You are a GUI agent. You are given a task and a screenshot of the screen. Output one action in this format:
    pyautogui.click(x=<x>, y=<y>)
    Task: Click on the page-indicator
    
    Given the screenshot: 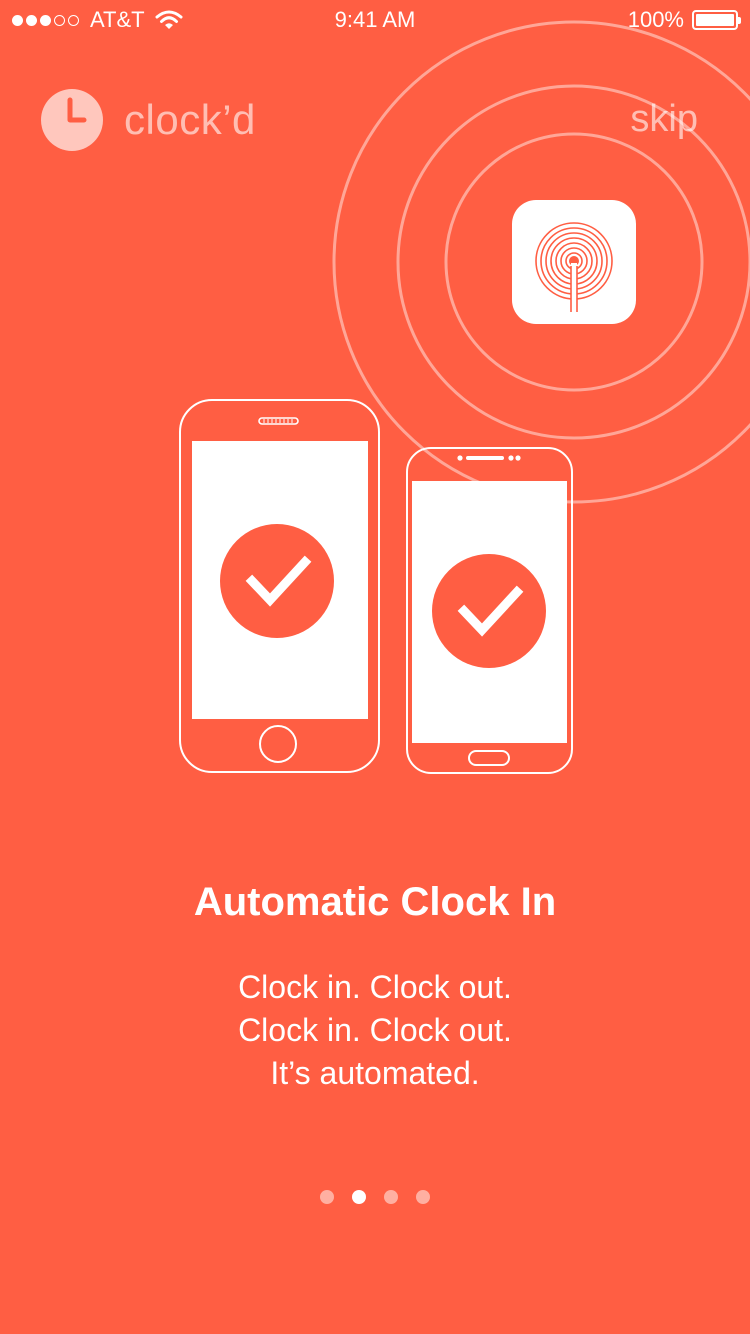 What is the action you would take?
    pyautogui.click(x=375, y=1197)
    